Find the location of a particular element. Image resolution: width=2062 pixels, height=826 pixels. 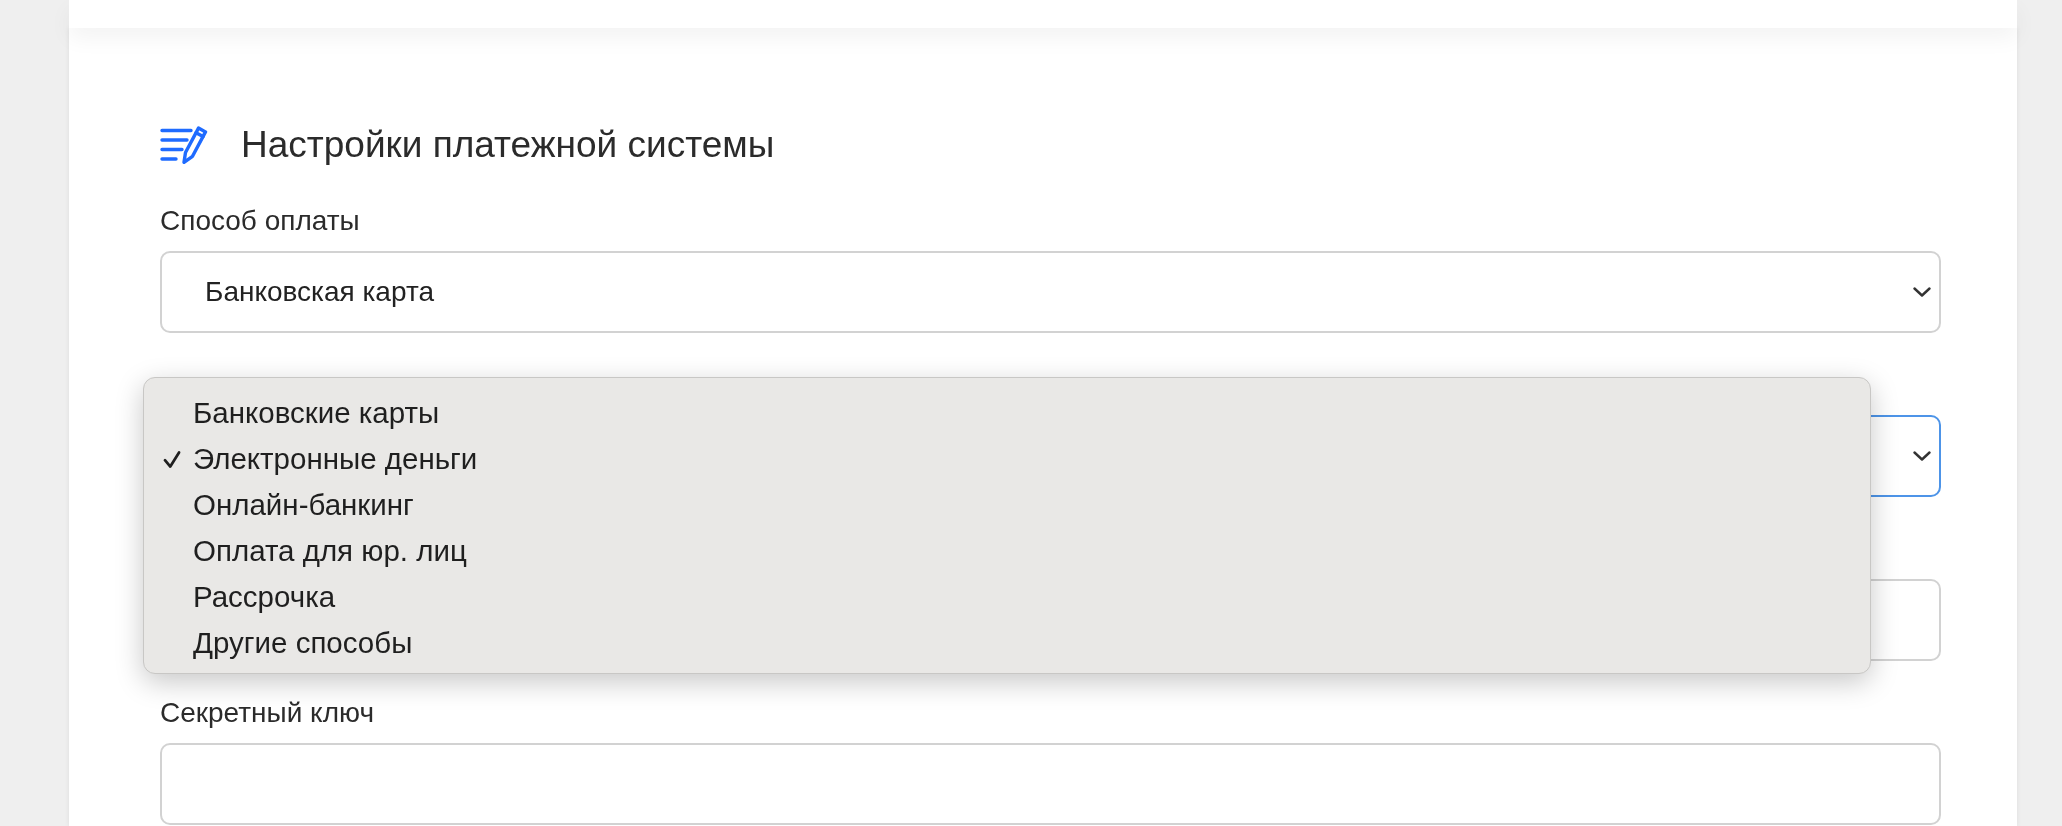

select-field: Банковская карта is located at coordinates (1050, 292).